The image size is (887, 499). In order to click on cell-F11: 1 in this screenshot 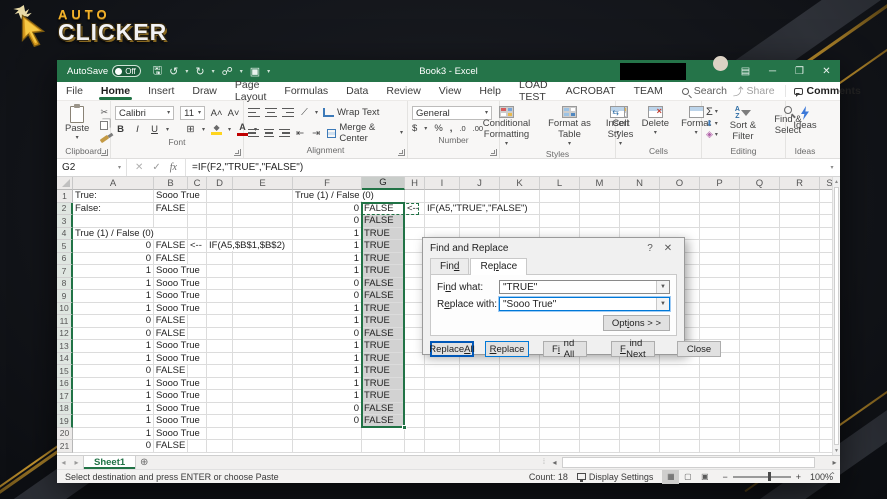, I will do `click(327, 321)`.